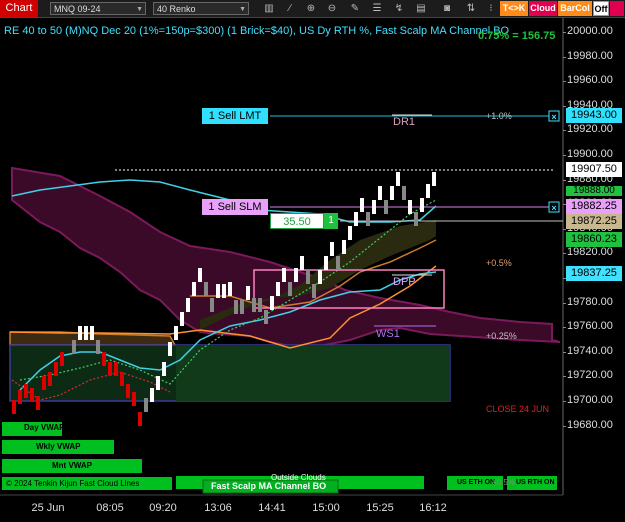 Image resolution: width=625 pixels, height=522 pixels. I want to click on price-axis-label: 19900.00, so click(590, 154).